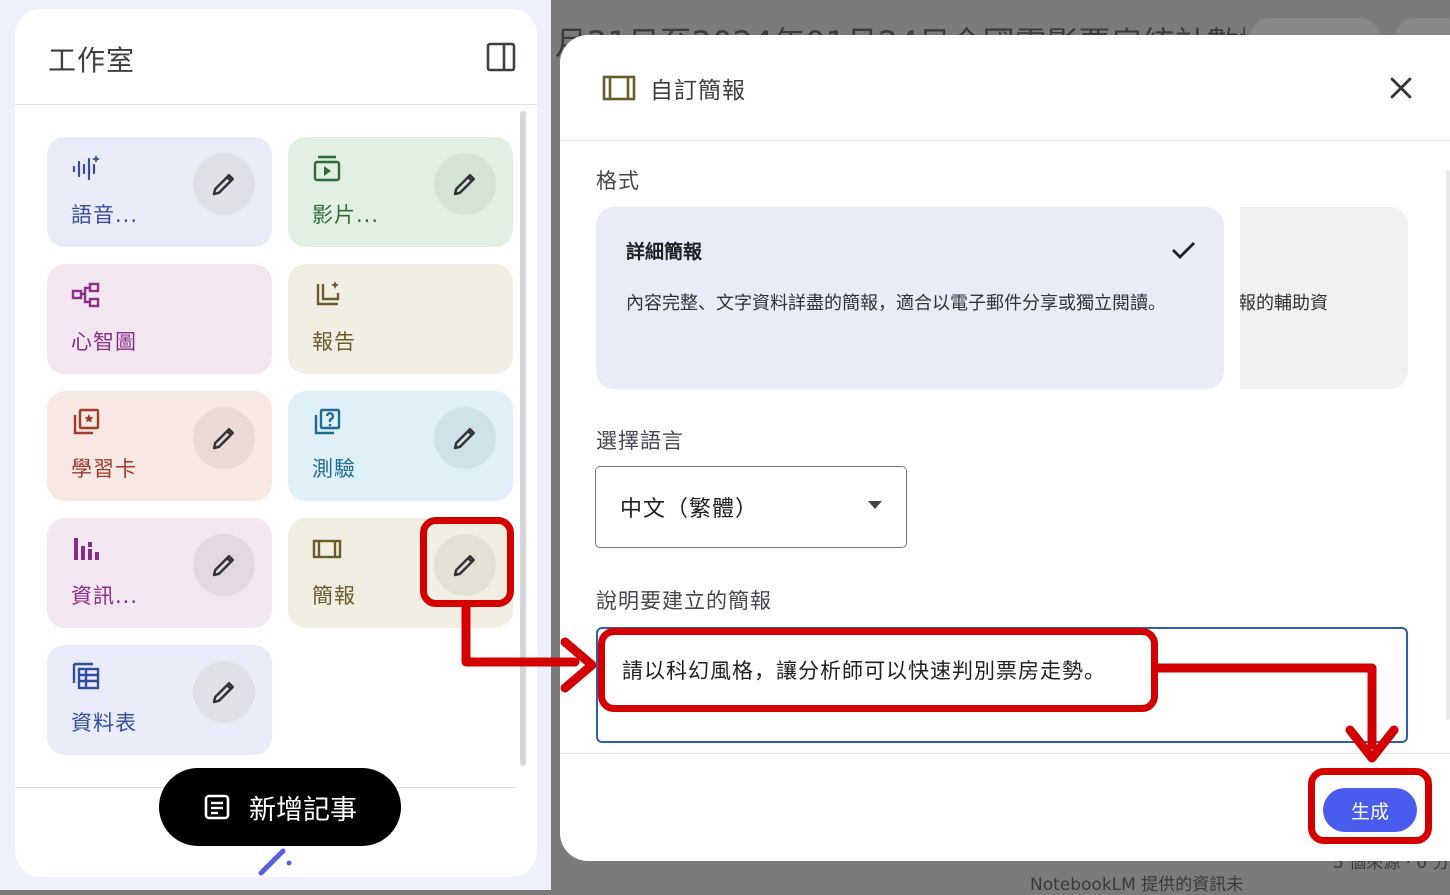  Describe the element at coordinates (92, 60) in the screenshot. I see `studio-title: 工作室` at that location.